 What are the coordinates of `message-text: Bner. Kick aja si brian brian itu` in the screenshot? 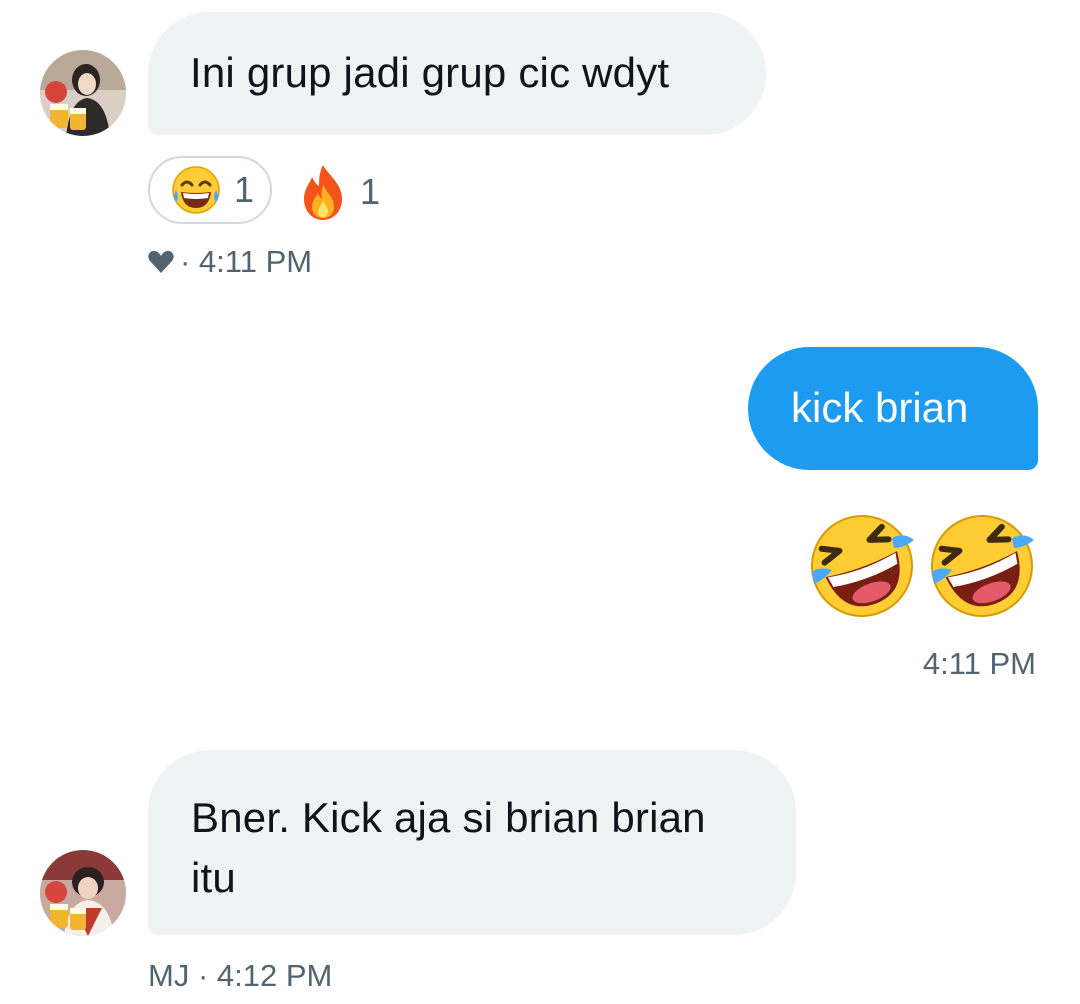 It's located at (448, 847).